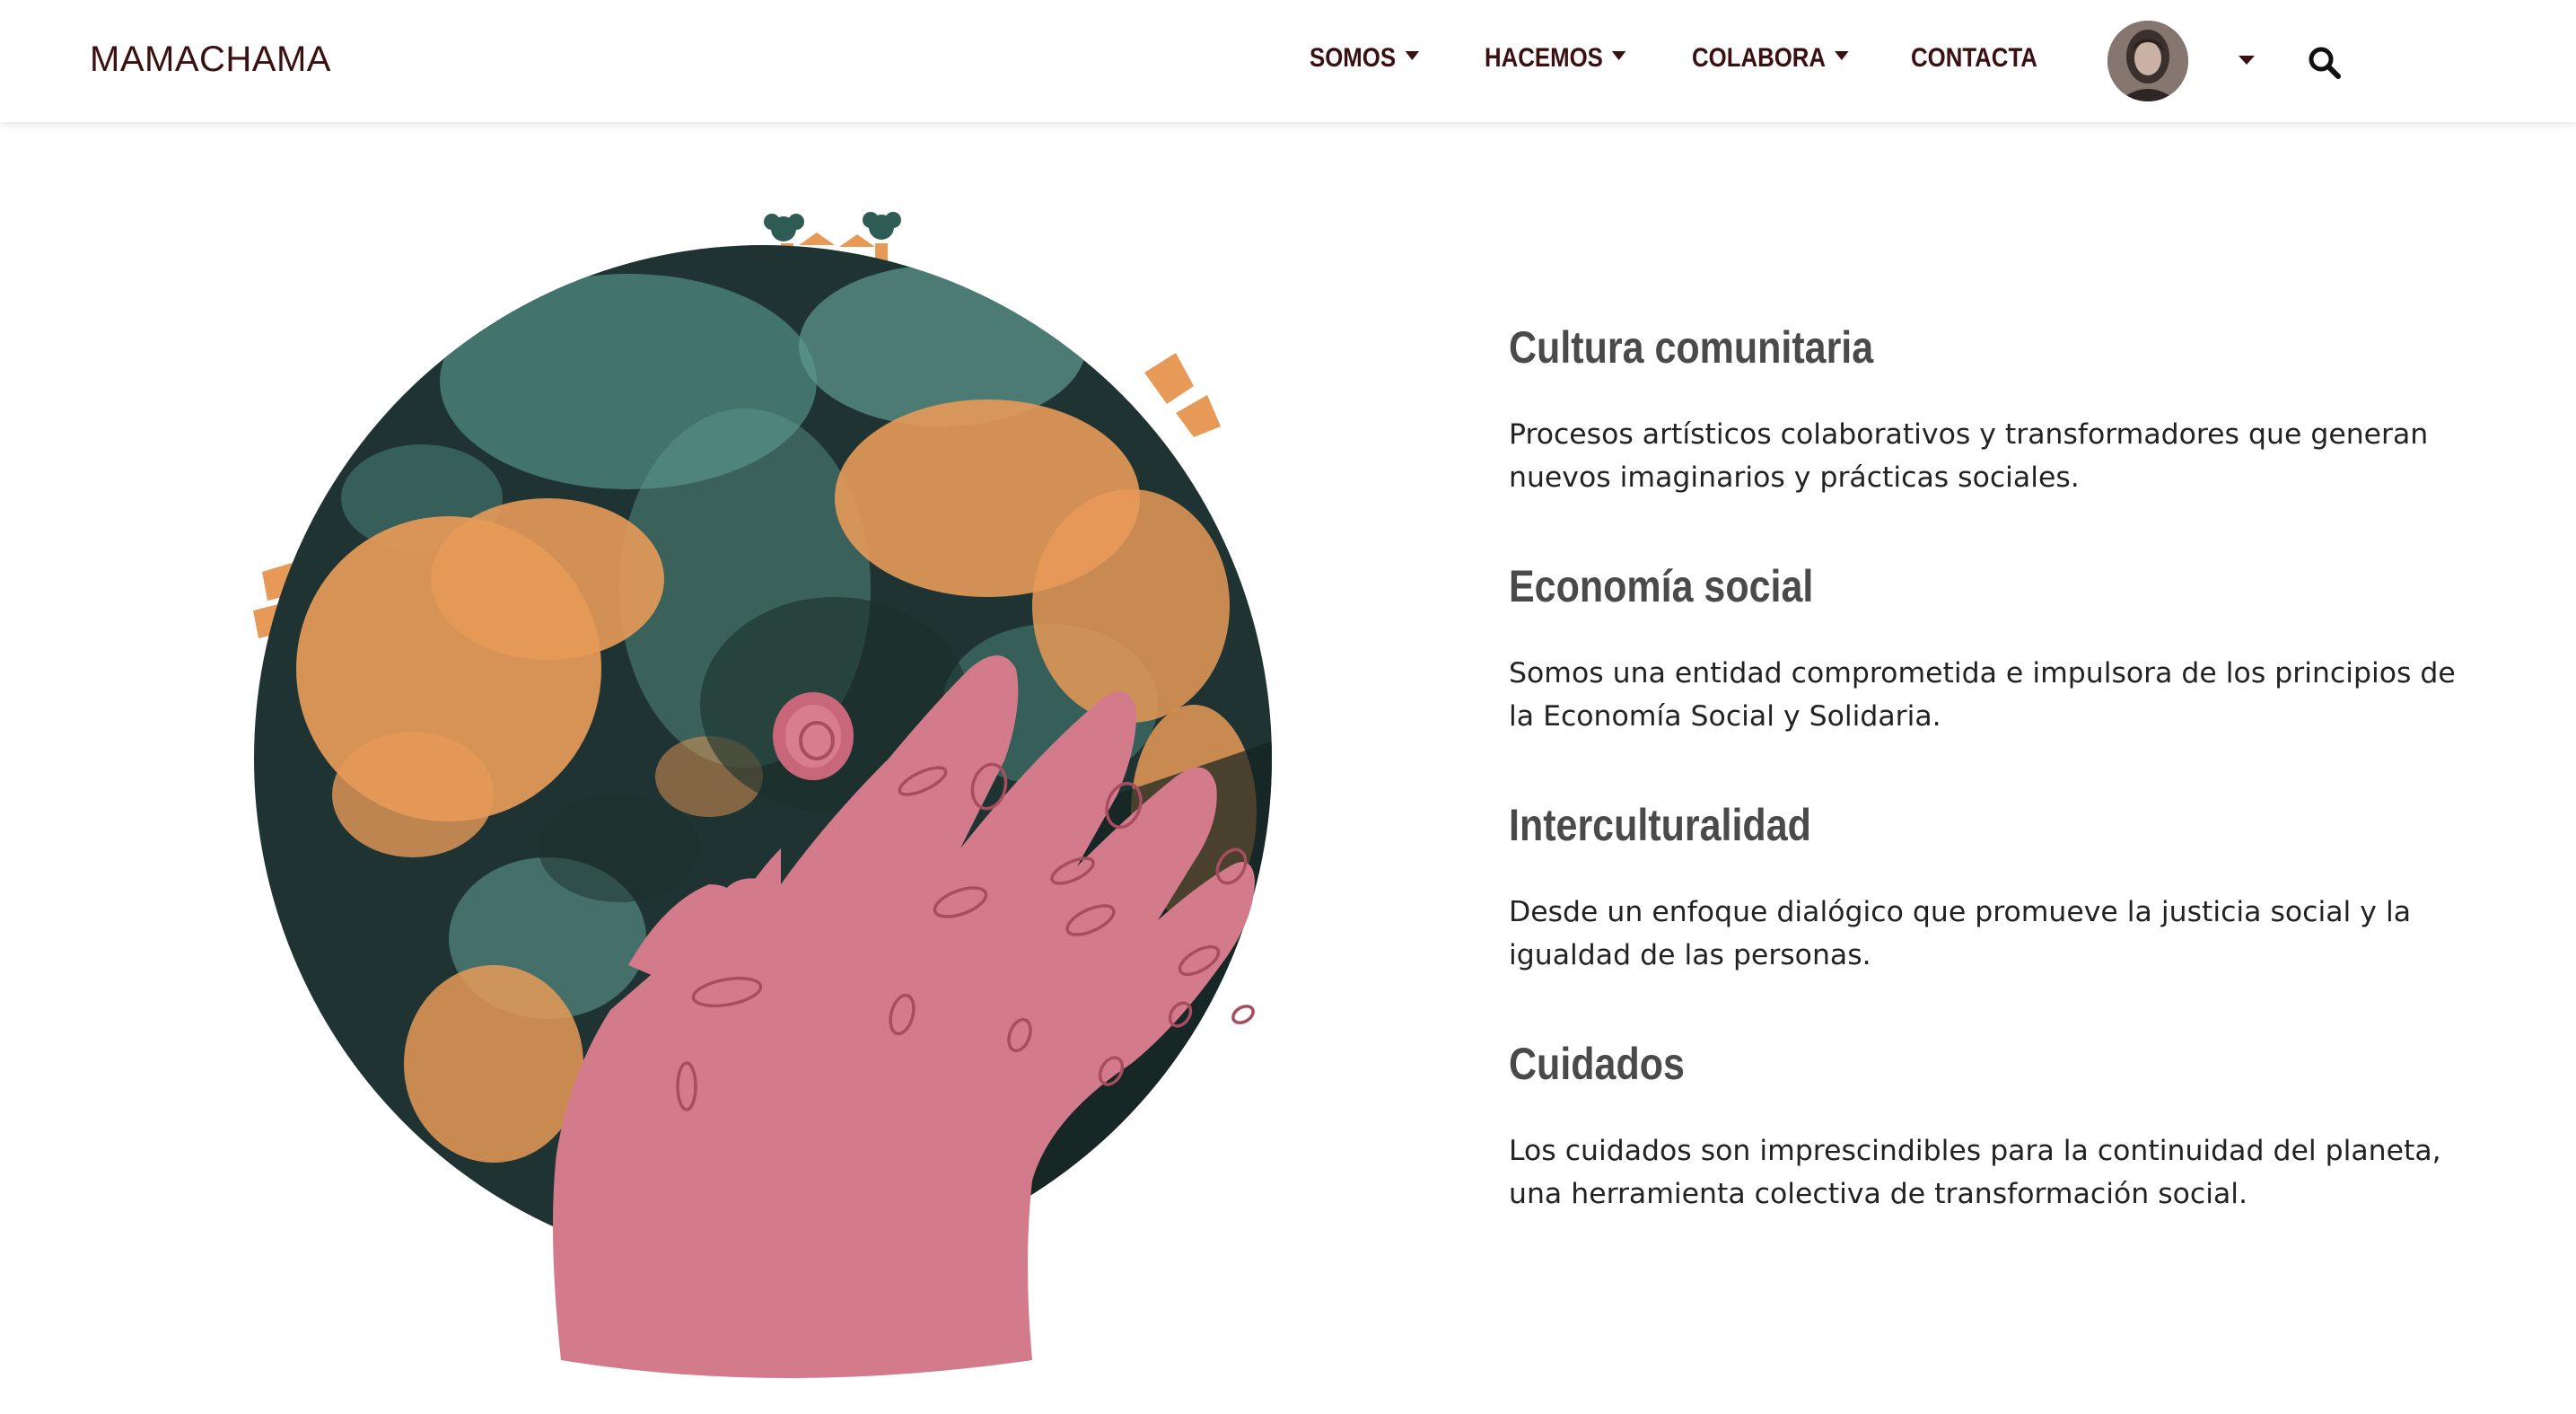 Image resolution: width=2576 pixels, height=1414 pixels. I want to click on nav-item-somos: SOMOS, so click(1364, 59).